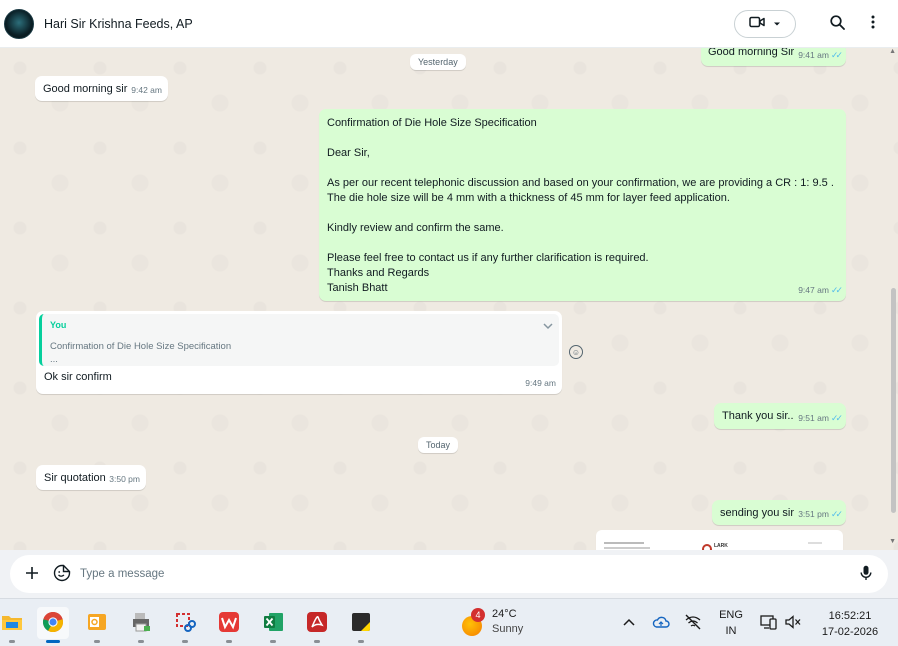  Describe the element at coordinates (124, 479) in the screenshot. I see `message-time: 3:50 pm` at that location.